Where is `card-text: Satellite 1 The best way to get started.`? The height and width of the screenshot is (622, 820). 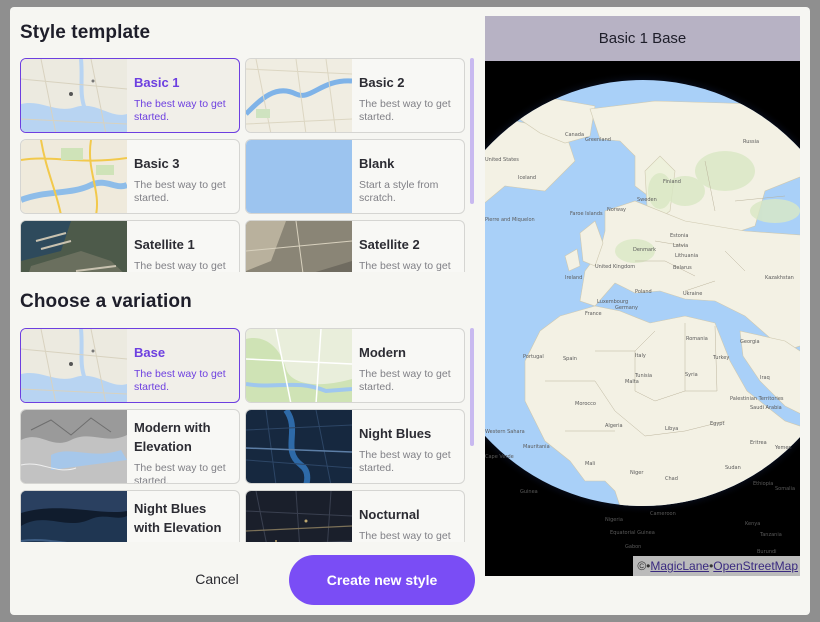 card-text: Satellite 1 The best way to get started. is located at coordinates (183, 246).